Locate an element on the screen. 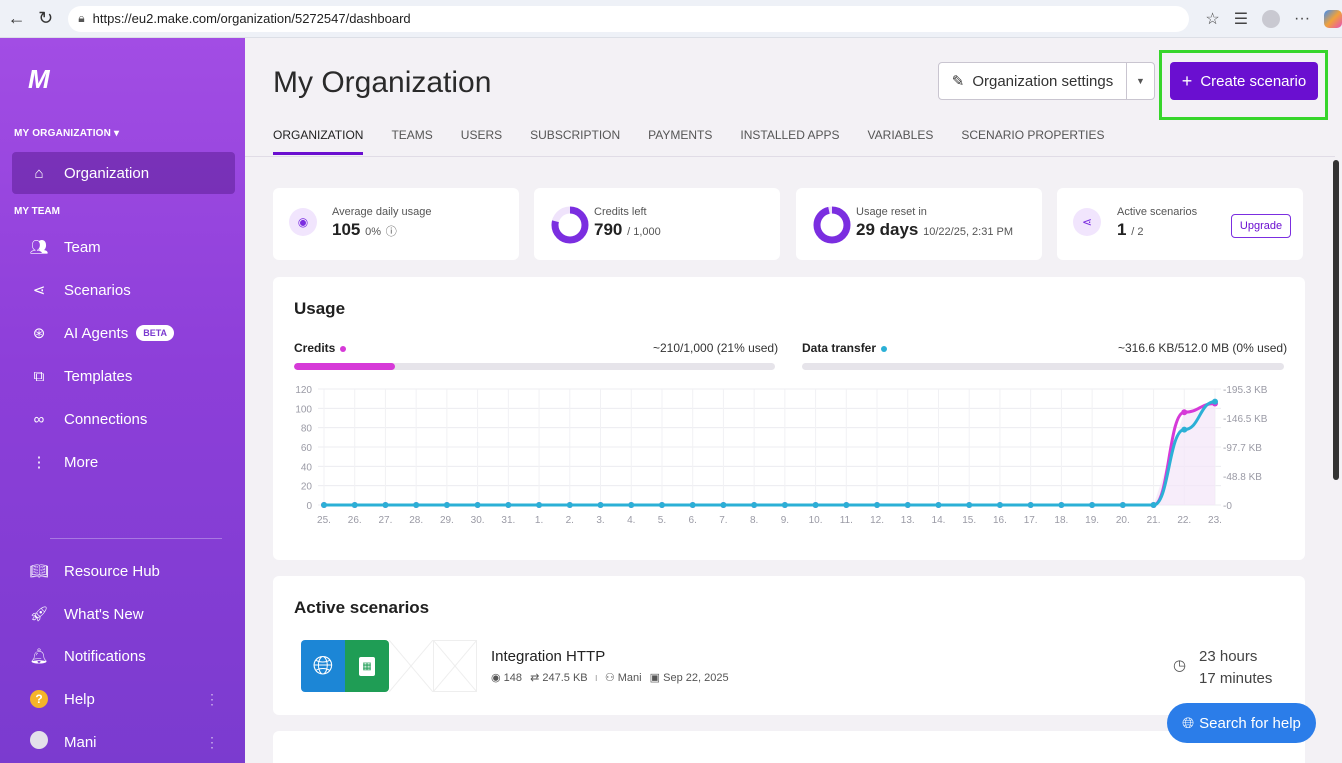 Image resolution: width=1342 pixels, height=763 pixels. copilot-icon is located at coordinates (1333, 18).